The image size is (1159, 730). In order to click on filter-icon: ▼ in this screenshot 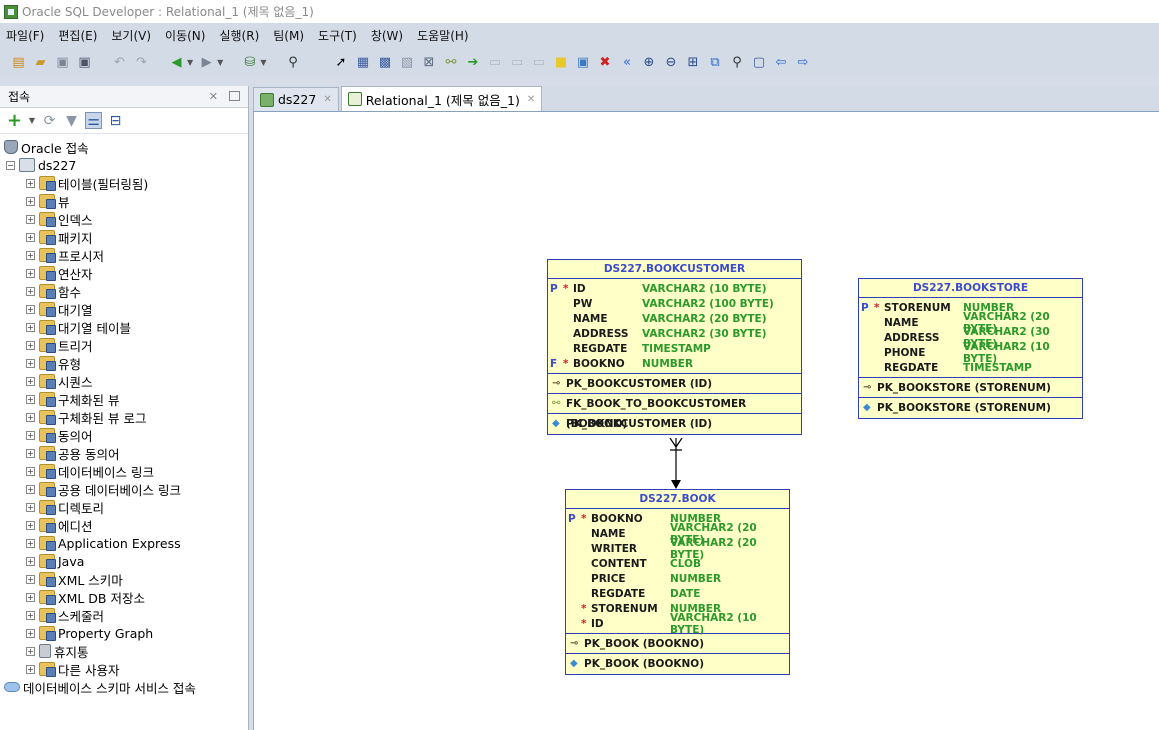, I will do `click(71, 120)`.